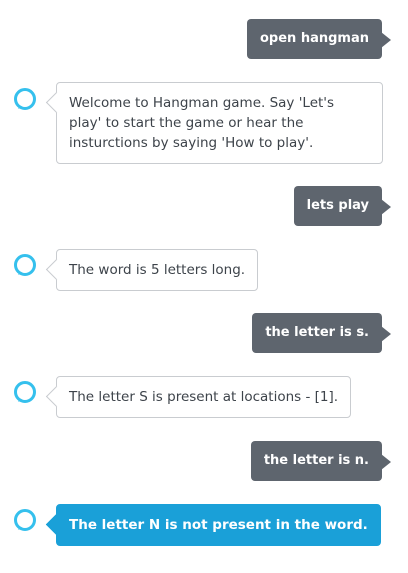 This screenshot has height=573, width=408. What do you see at coordinates (319, 39) in the screenshot?
I see `user-message: open hangman` at bounding box center [319, 39].